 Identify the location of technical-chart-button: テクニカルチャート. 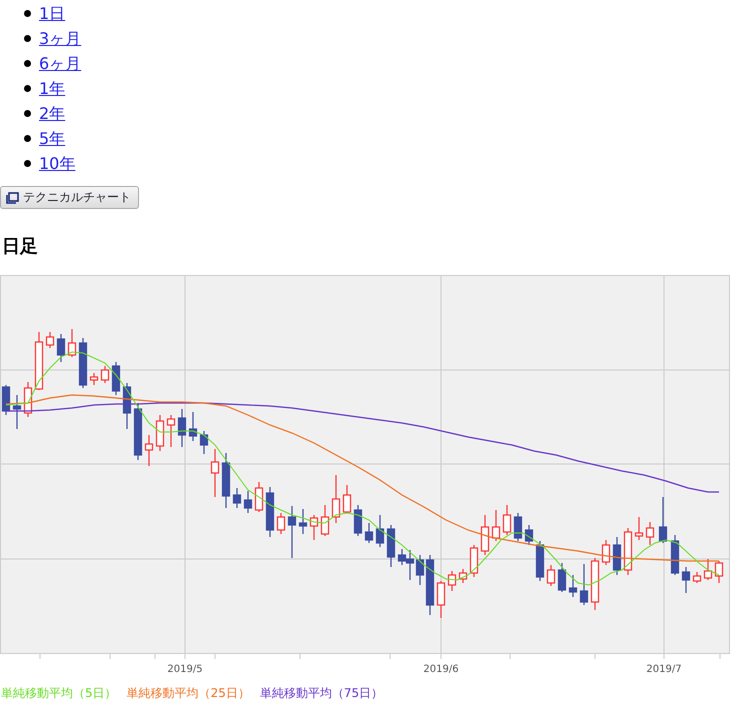
(69, 197).